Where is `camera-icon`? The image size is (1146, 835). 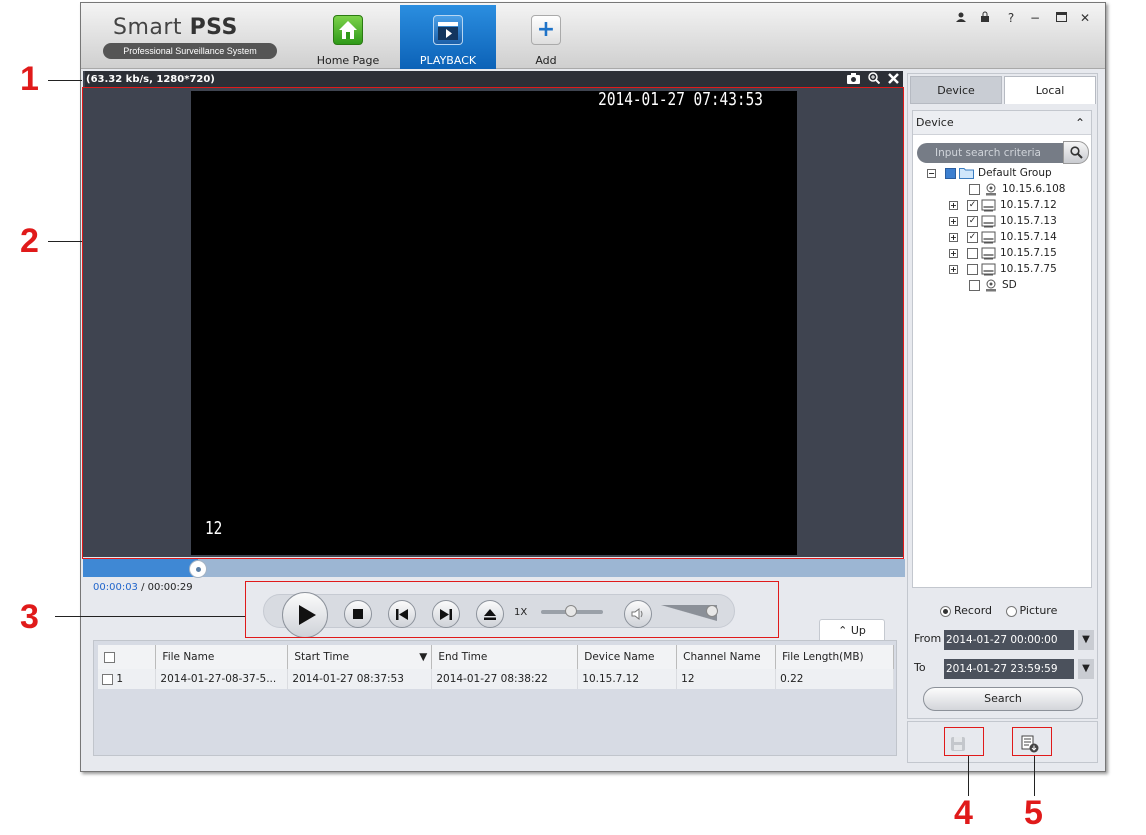 camera-icon is located at coordinates (990, 189).